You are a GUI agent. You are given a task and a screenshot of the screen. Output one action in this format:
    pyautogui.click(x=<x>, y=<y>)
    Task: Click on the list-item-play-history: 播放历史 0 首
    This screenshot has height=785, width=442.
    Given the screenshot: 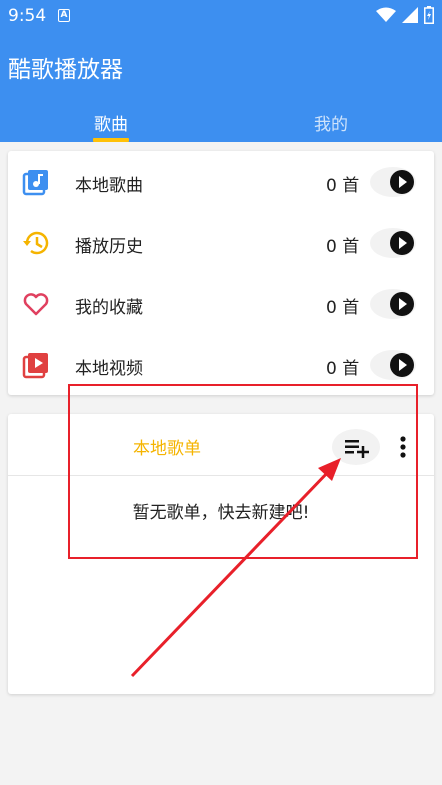 What is the action you would take?
    pyautogui.click(x=221, y=242)
    